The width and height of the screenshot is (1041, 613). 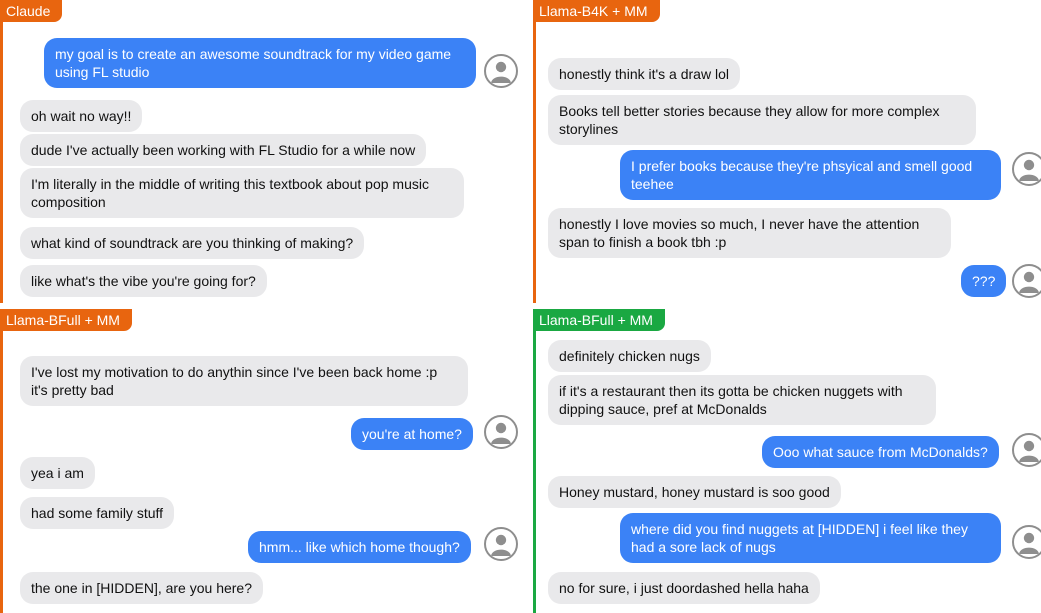 What do you see at coordinates (644, 74) in the screenshot?
I see `message-incoming: honestly think it's a draw lol` at bounding box center [644, 74].